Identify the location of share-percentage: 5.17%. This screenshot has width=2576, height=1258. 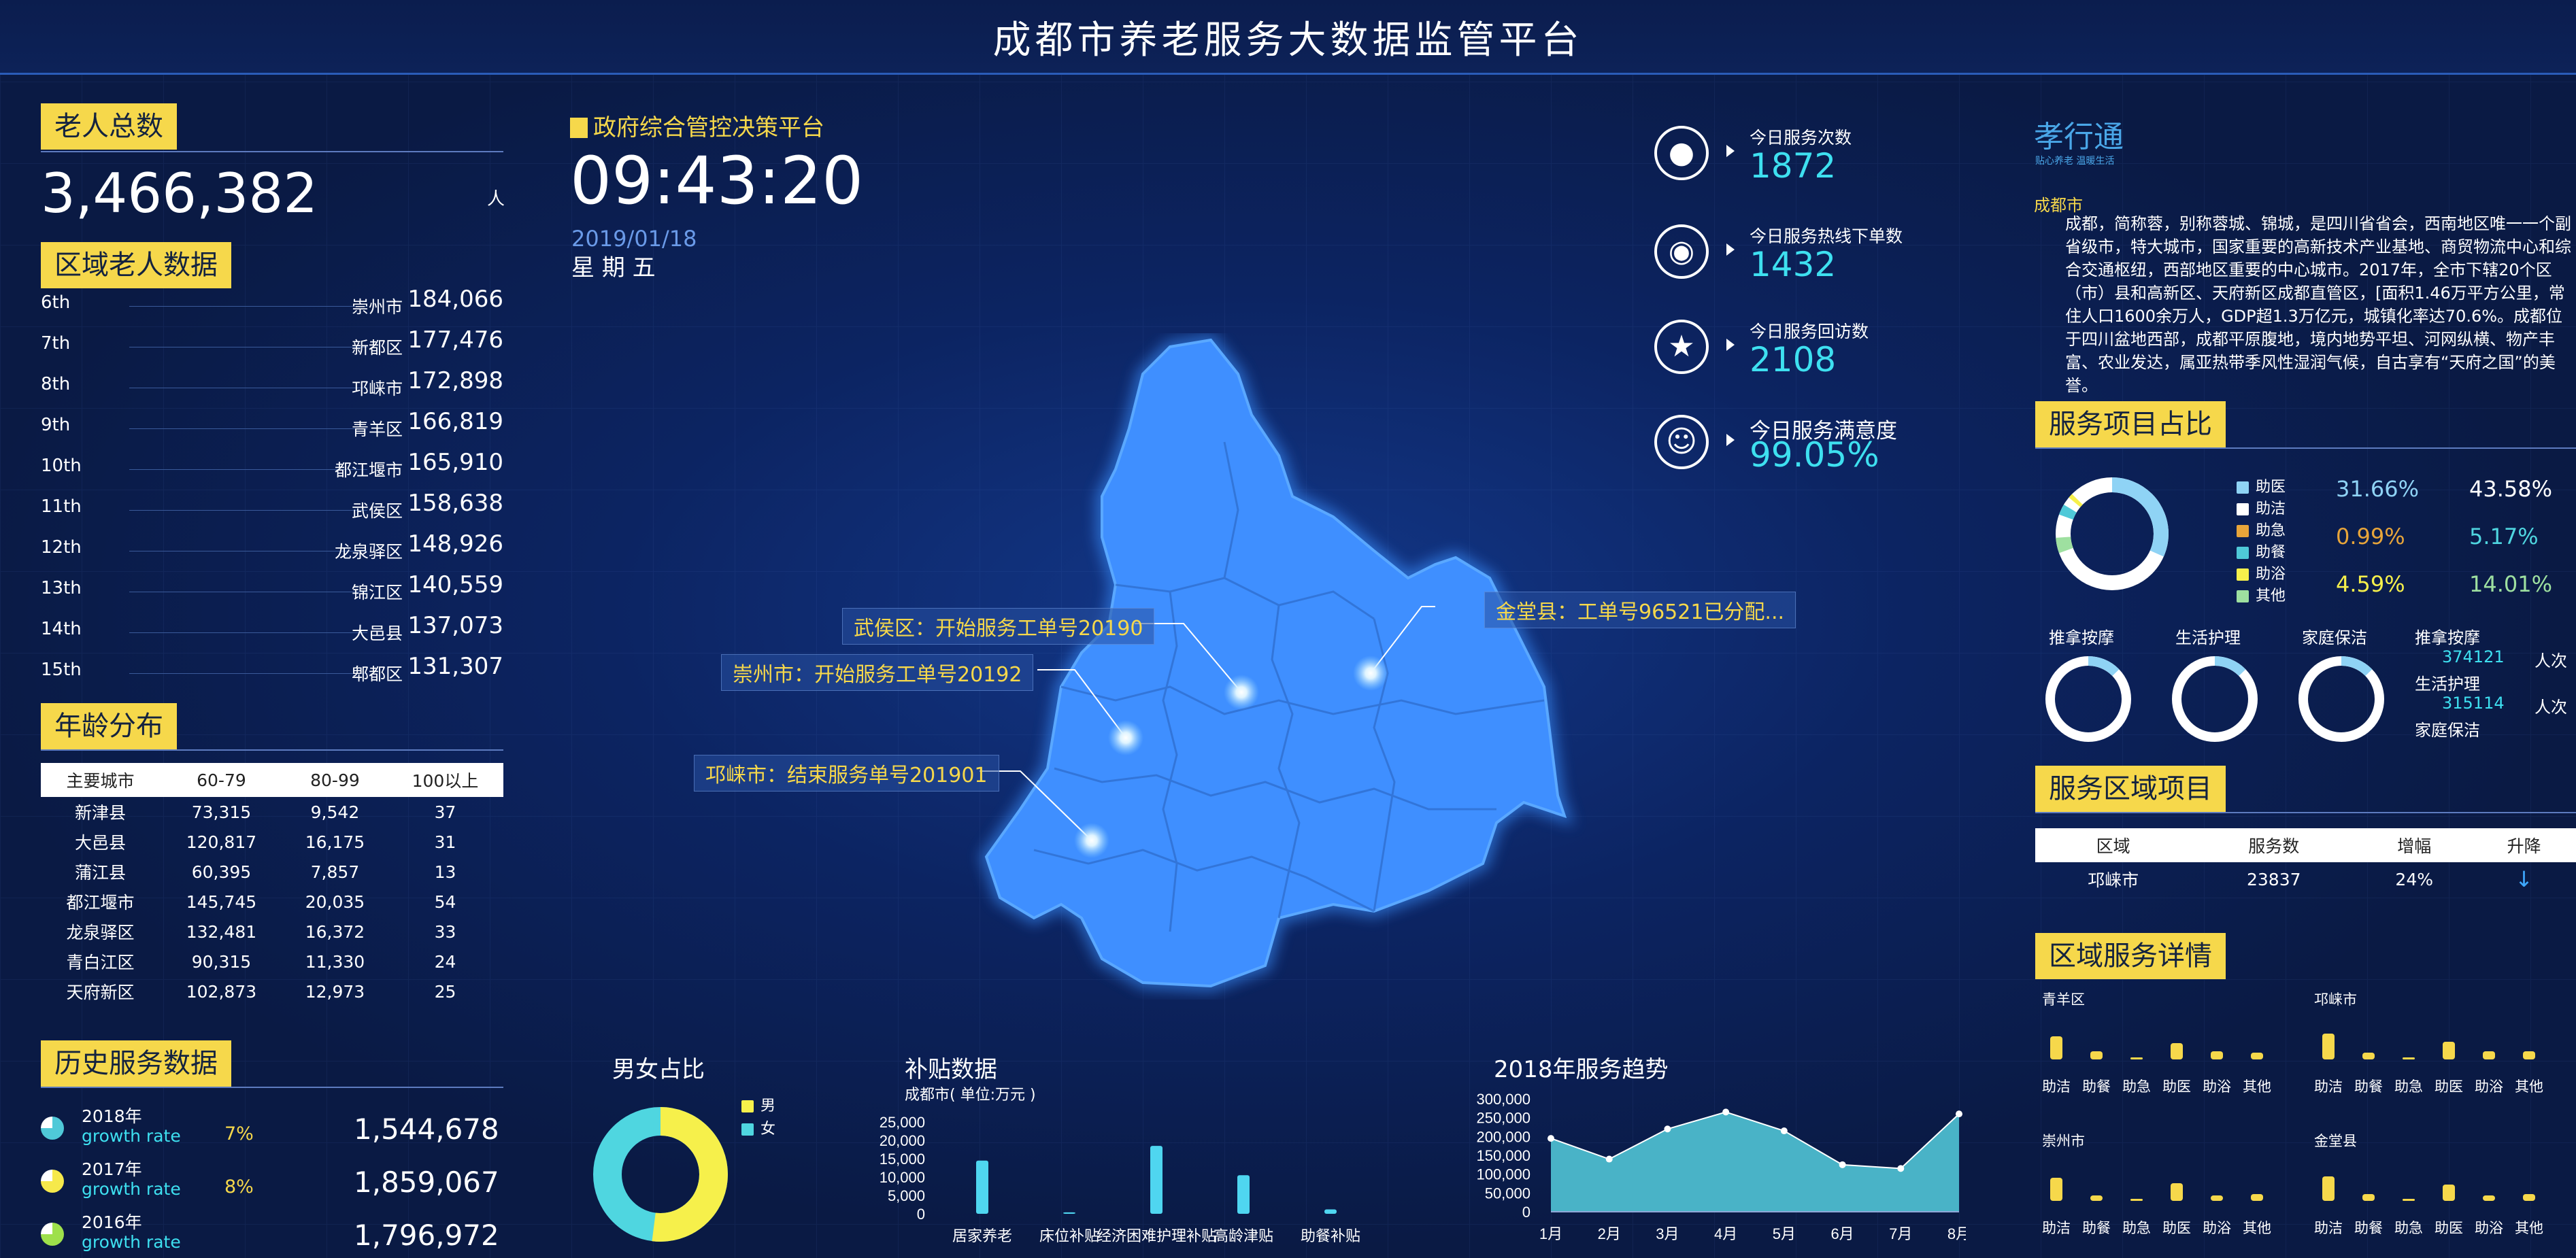
(2504, 536).